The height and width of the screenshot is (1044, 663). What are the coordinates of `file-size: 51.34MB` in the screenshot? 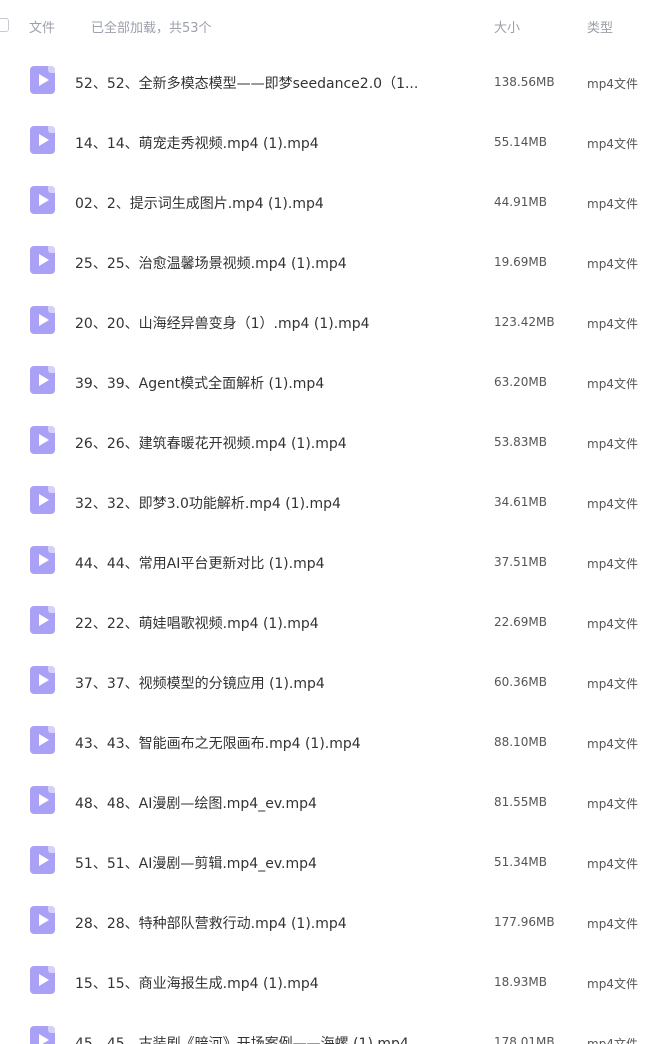 It's located at (520, 862).